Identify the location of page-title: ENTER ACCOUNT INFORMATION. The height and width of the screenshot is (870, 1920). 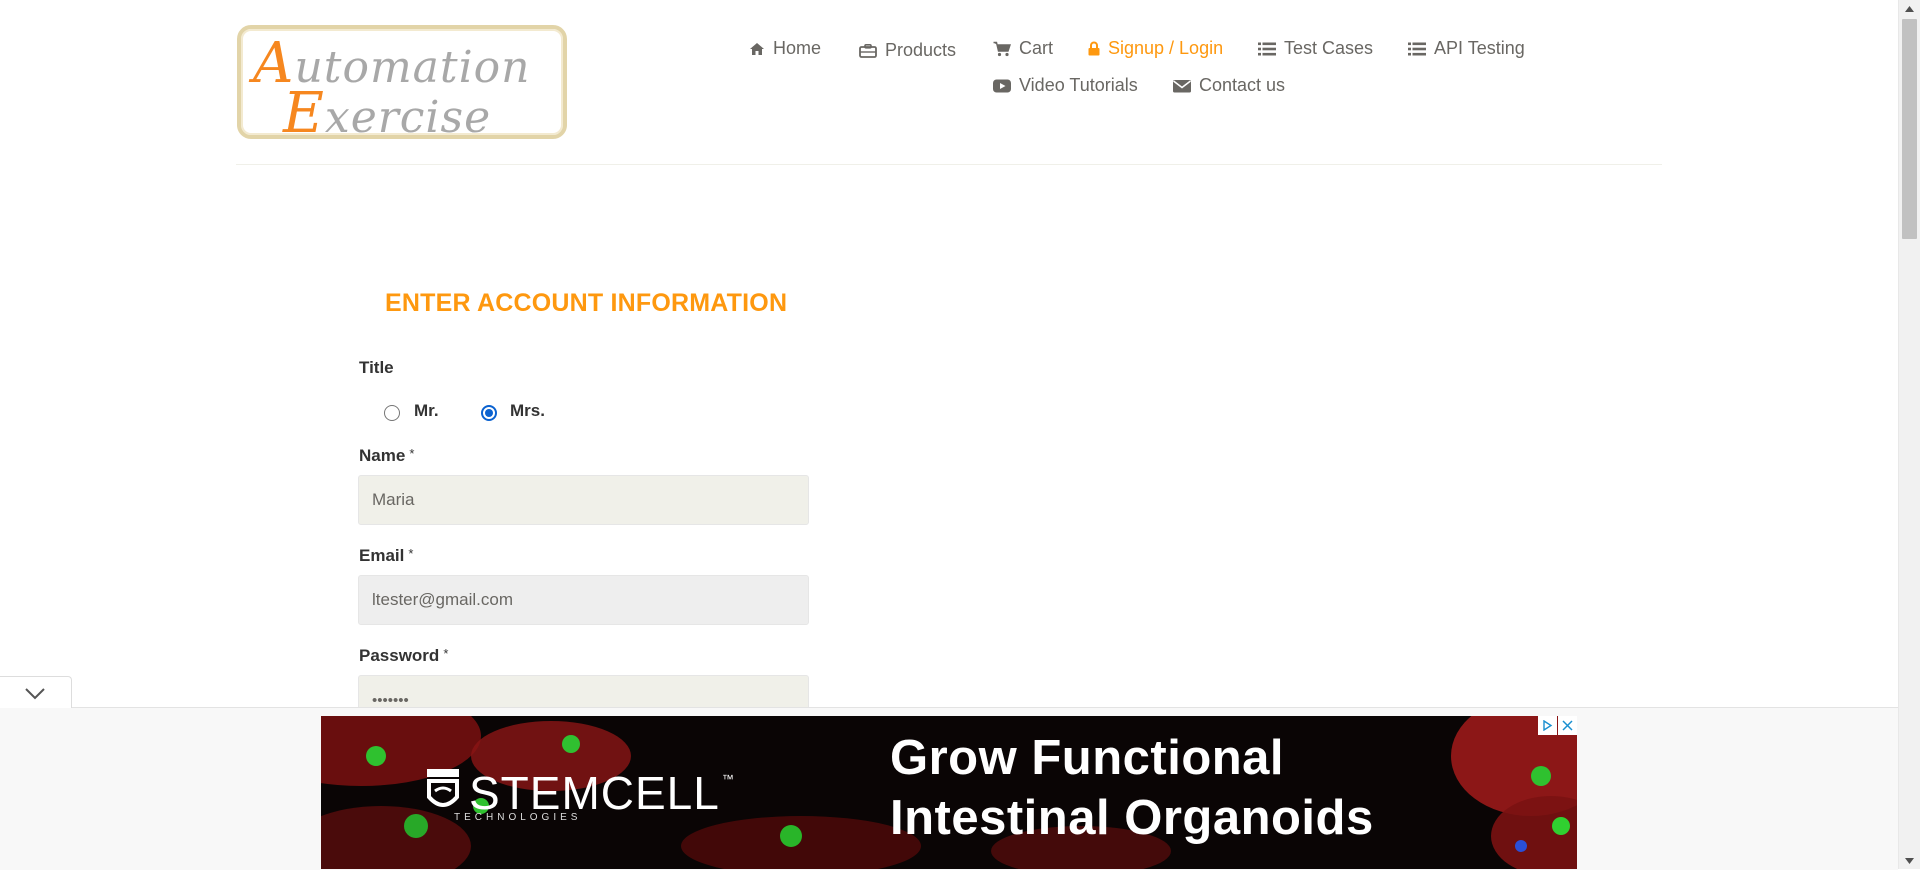
(586, 303).